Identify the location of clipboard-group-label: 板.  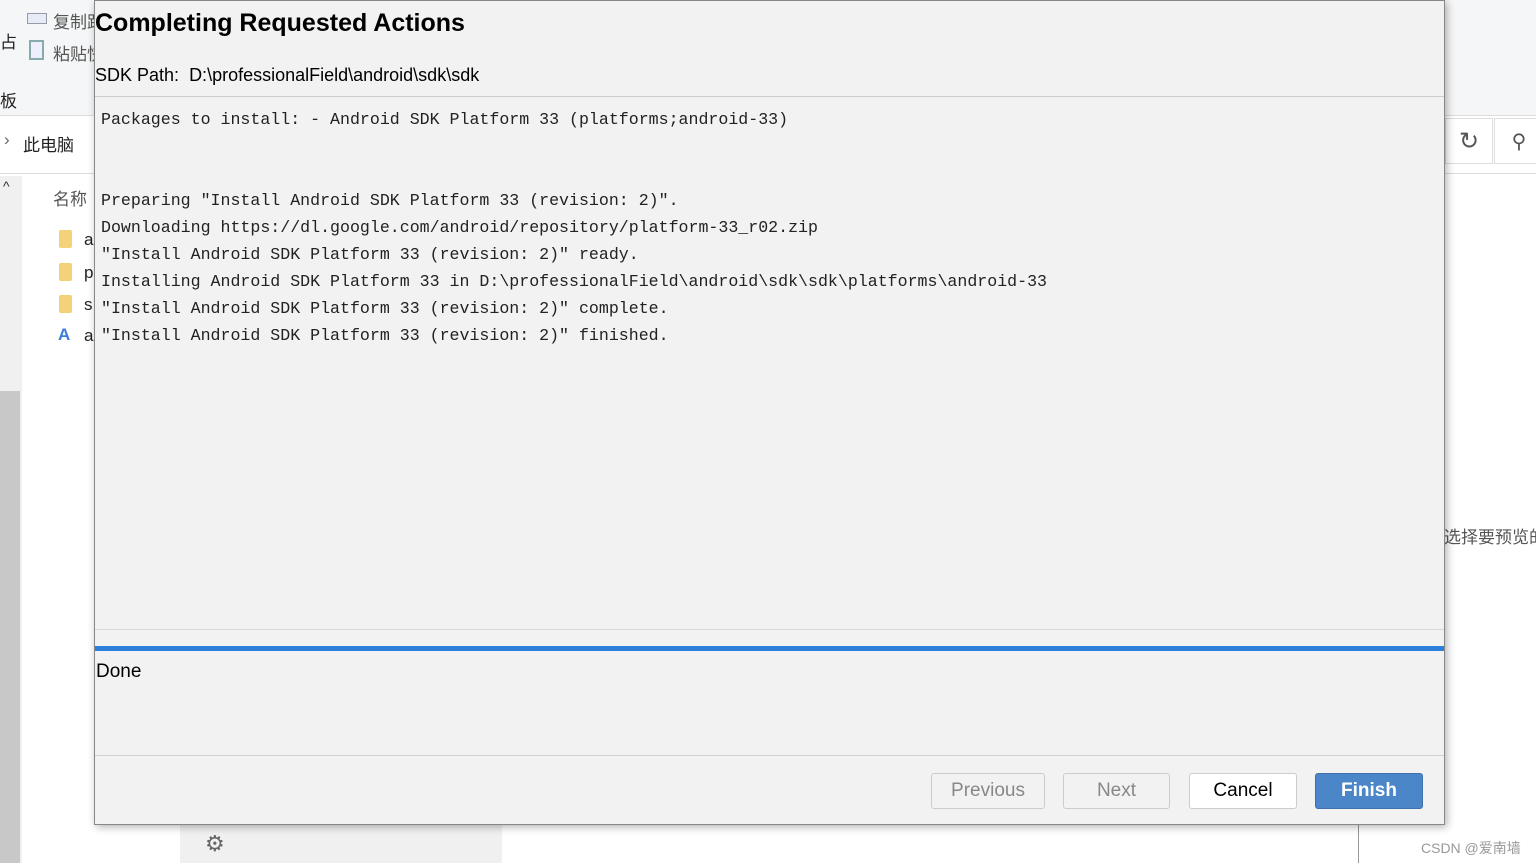
(8, 101).